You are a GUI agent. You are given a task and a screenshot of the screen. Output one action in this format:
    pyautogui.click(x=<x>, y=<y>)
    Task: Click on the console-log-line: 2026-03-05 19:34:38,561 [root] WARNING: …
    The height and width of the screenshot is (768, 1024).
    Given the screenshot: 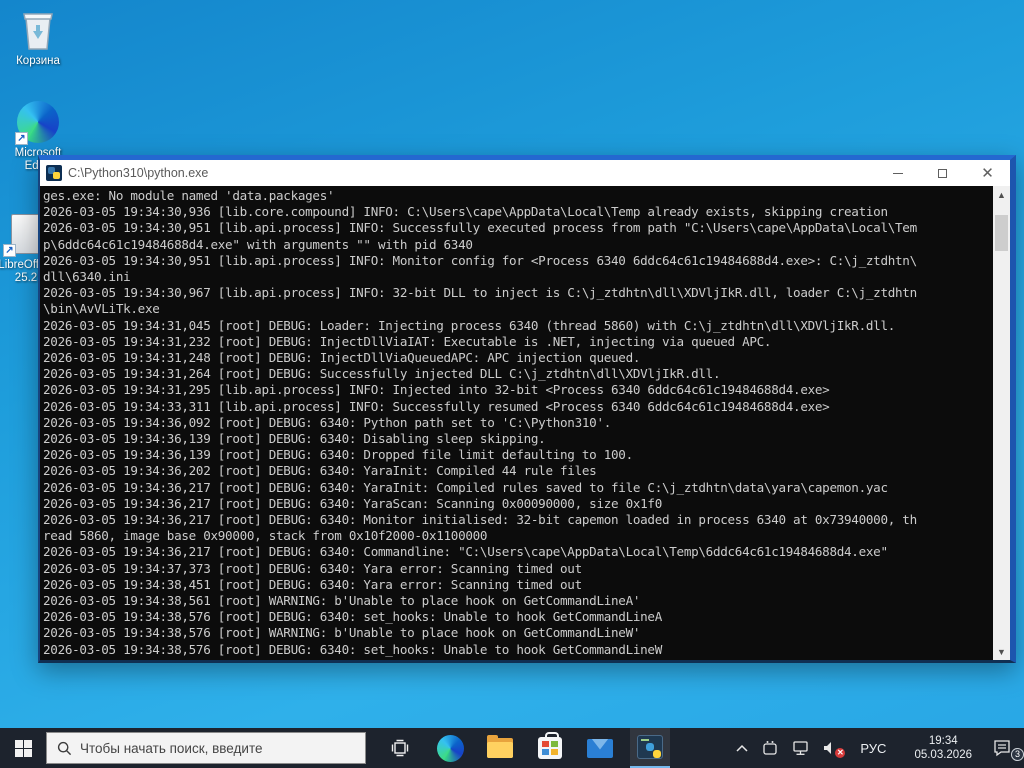 What is the action you would take?
    pyautogui.click(x=342, y=601)
    